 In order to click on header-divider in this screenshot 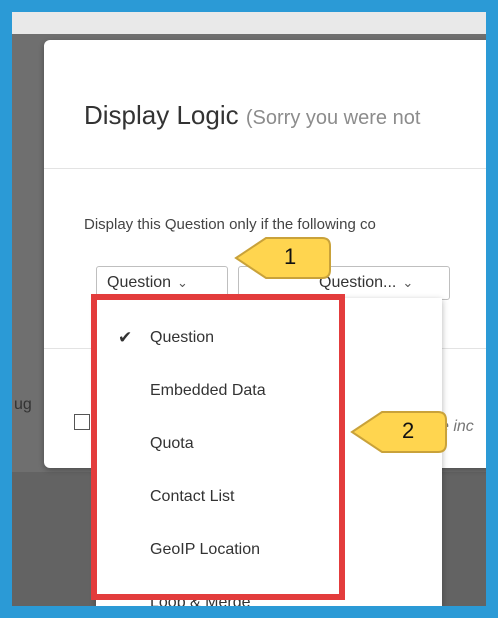, I will do `click(265, 168)`.